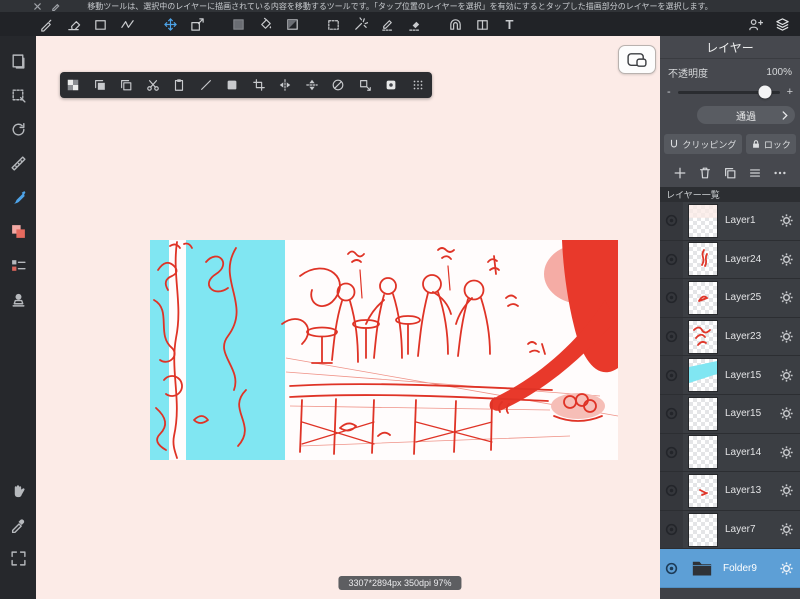 This screenshot has width=800, height=599. Describe the element at coordinates (18, 61) in the screenshot. I see `canvas-menu-button` at that location.